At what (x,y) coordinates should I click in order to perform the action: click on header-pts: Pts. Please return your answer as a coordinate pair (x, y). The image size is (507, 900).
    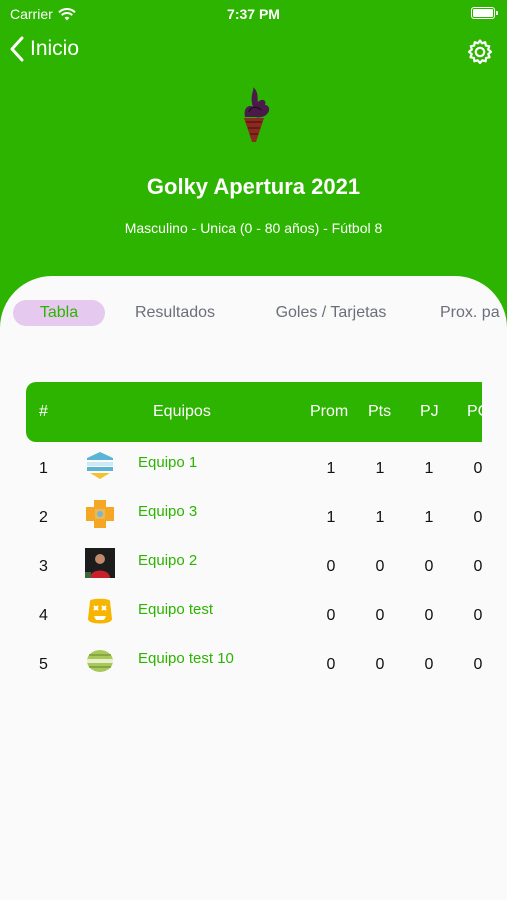
    Looking at the image, I should click on (380, 411).